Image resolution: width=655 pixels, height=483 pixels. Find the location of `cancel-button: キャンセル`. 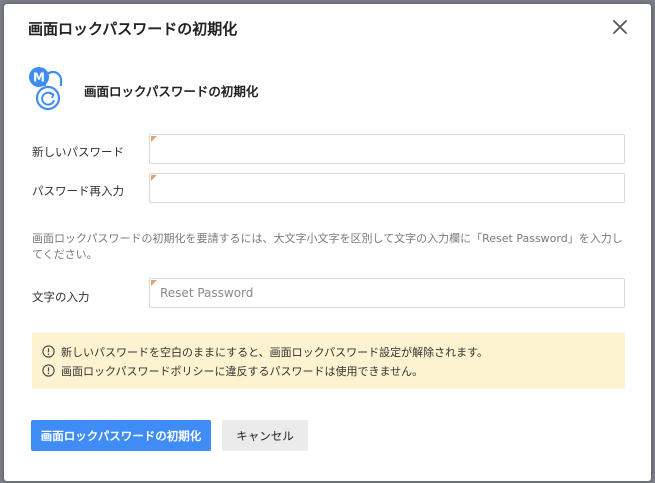

cancel-button: キャンセル is located at coordinates (265, 435).